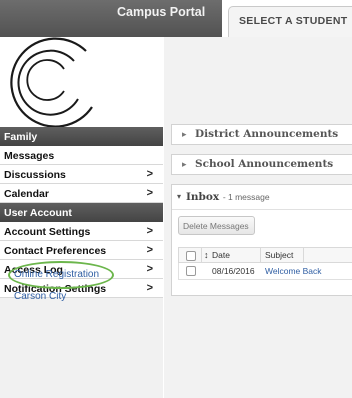  What do you see at coordinates (81, 136) in the screenshot?
I see `family-header: Family` at bounding box center [81, 136].